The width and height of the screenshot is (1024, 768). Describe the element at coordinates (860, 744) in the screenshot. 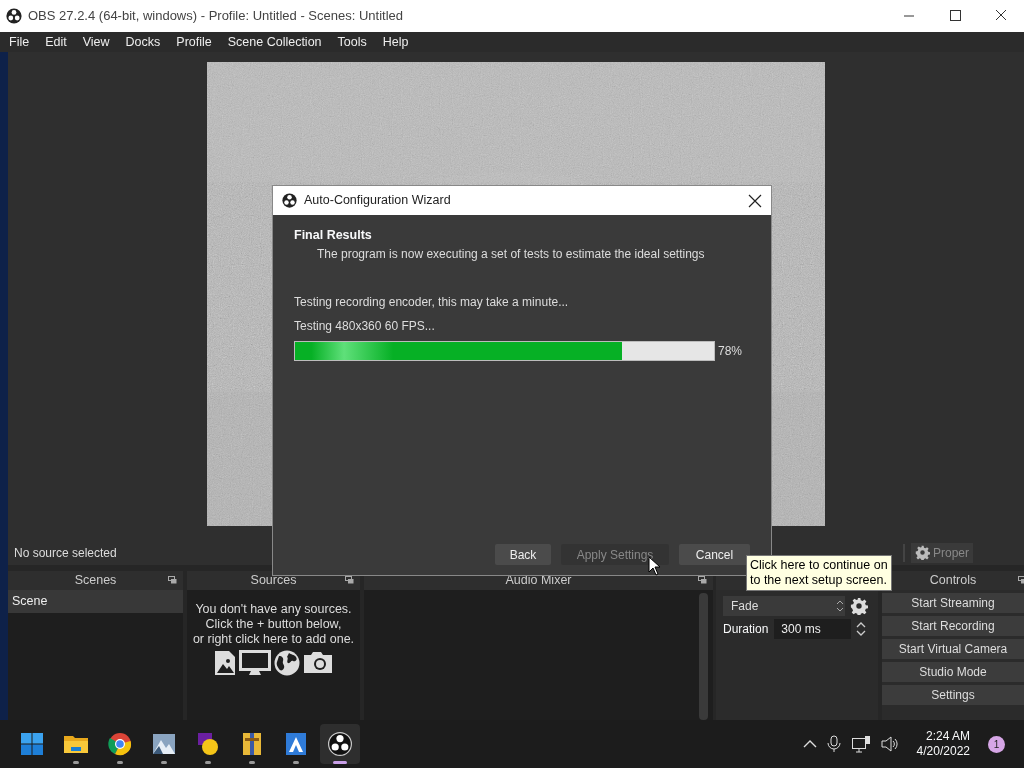

I see `network-icon` at that location.